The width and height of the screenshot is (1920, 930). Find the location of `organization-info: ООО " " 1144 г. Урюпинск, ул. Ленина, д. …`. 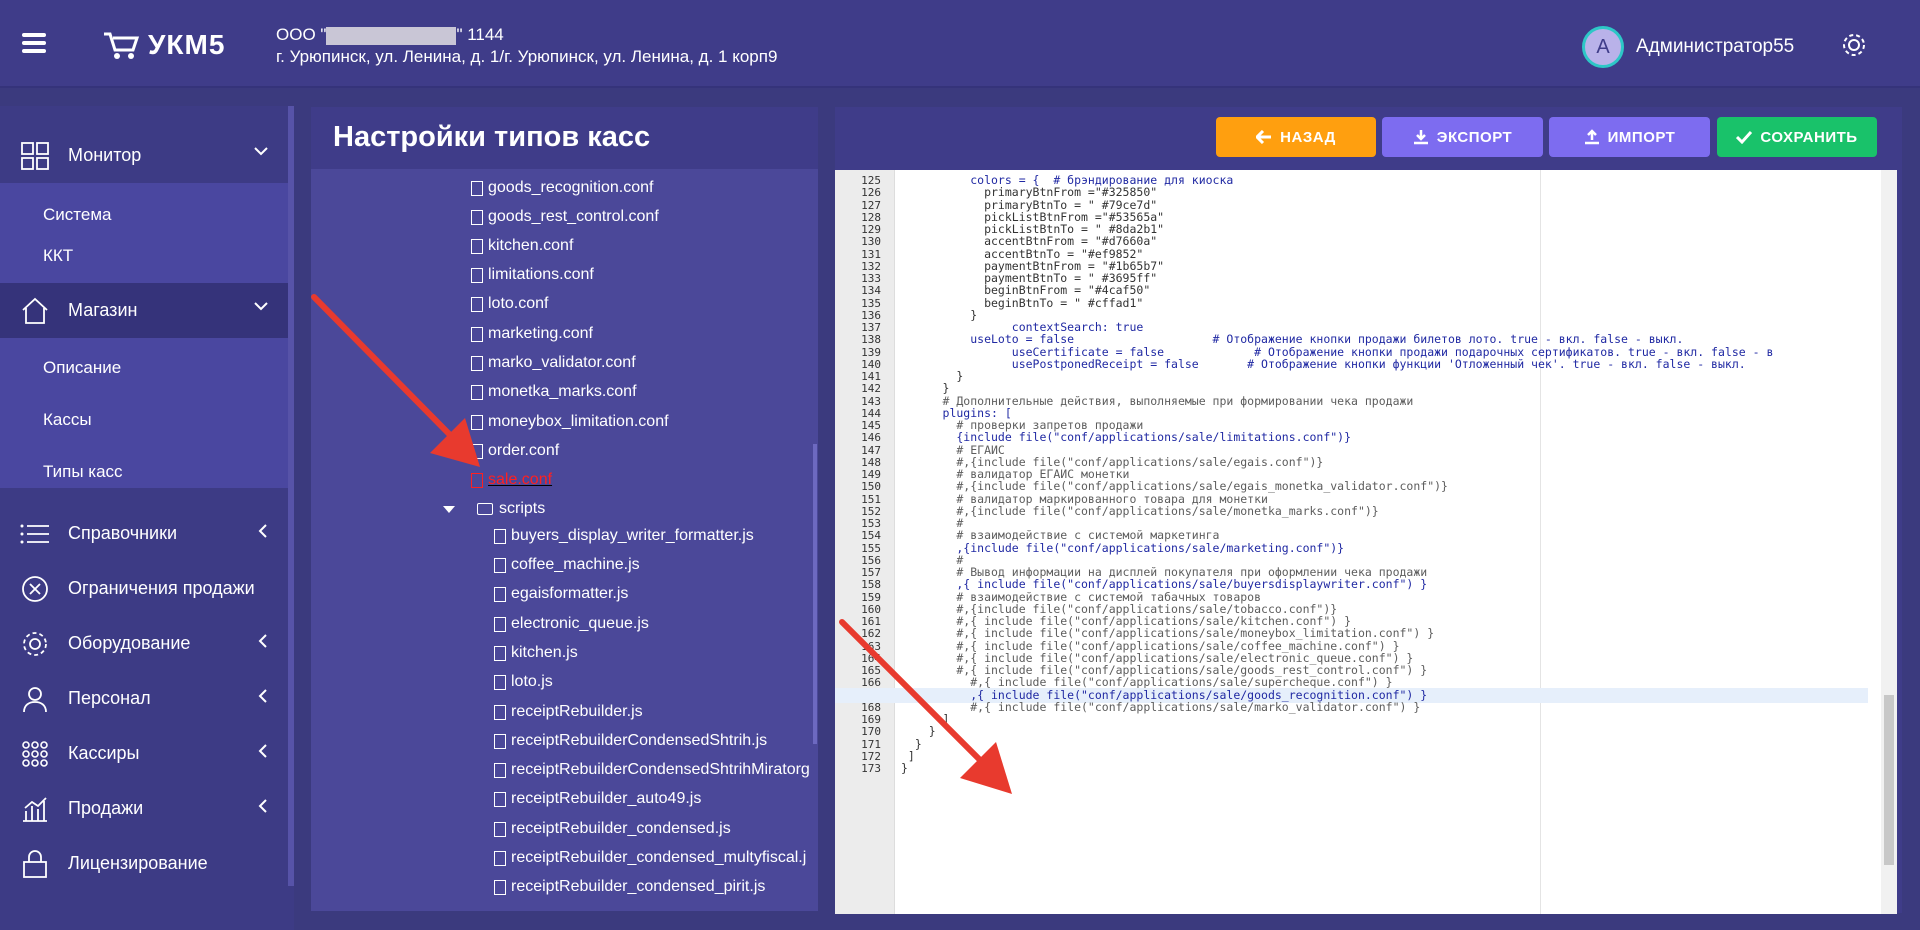

organization-info: ООО " " 1144 г. Урюпинск, ул. Ленина, д. … is located at coordinates (526, 46).